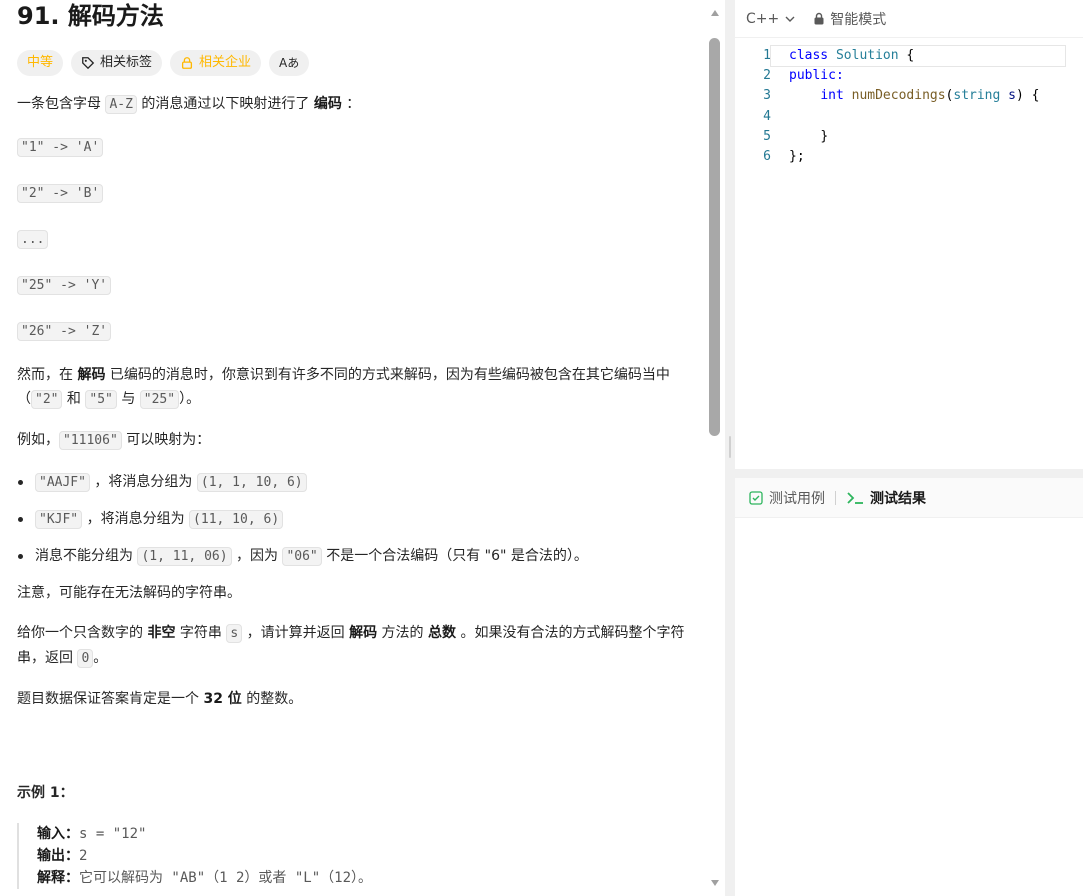  I want to click on text: 例如，, so click(38, 440).